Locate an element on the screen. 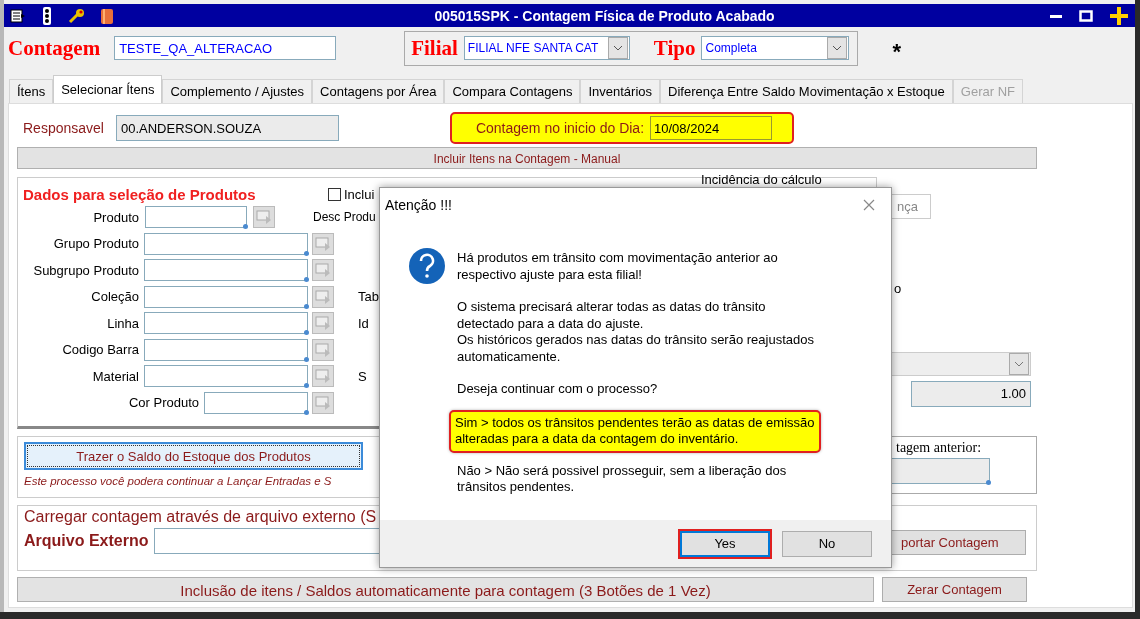 This screenshot has height=619, width=1140. close-icon is located at coordinates (869, 204).